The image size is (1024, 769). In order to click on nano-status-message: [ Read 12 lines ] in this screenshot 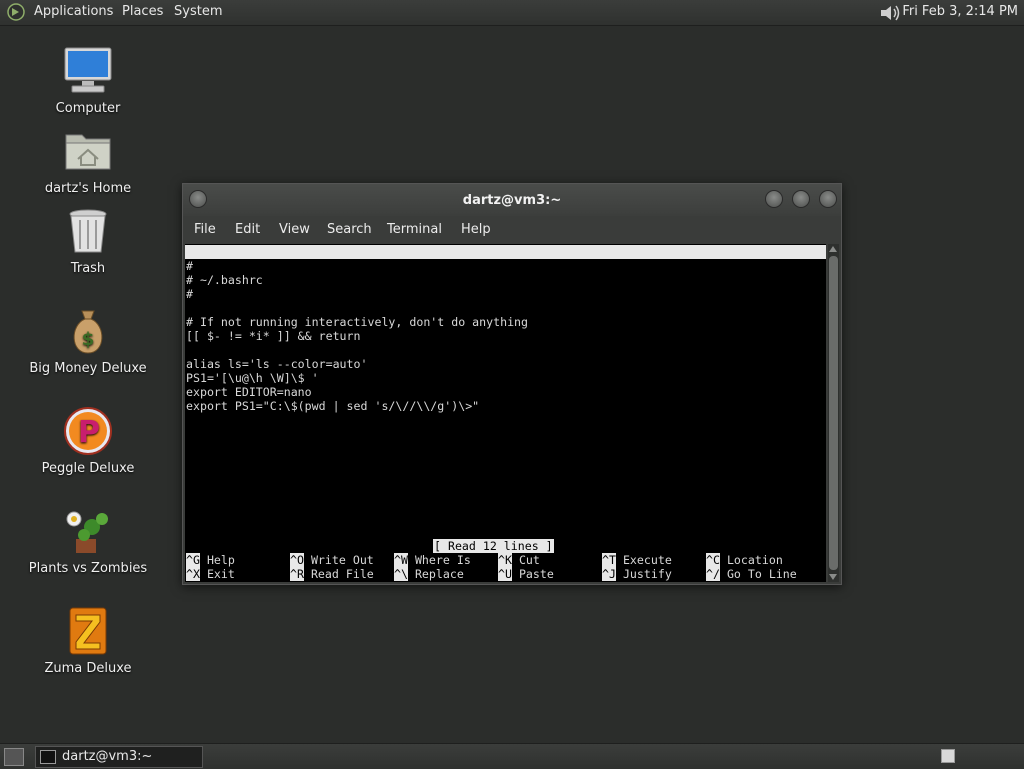, I will do `click(493, 546)`.